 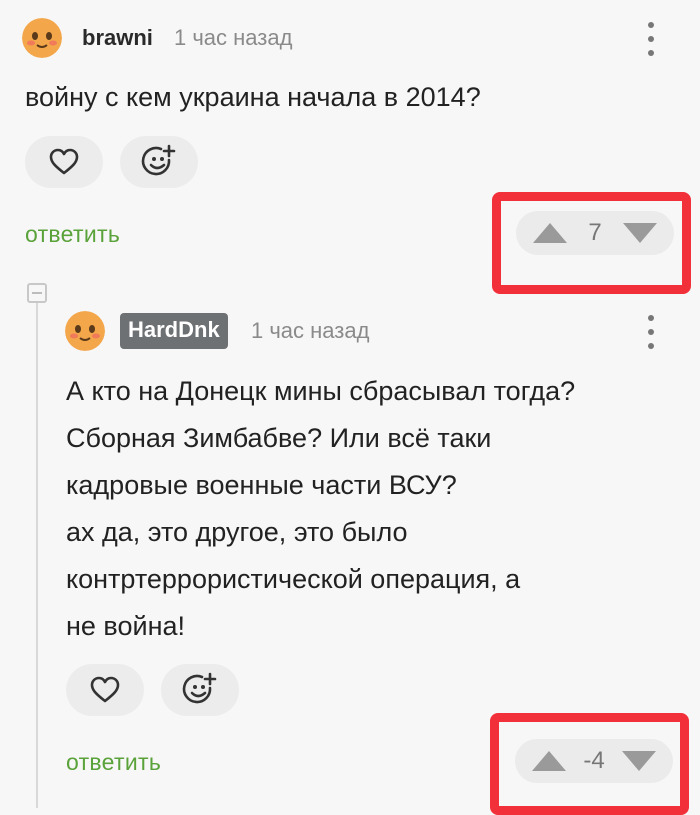 I want to click on comment-text: войну с кем украина начала в 2014?, so click(x=253, y=97).